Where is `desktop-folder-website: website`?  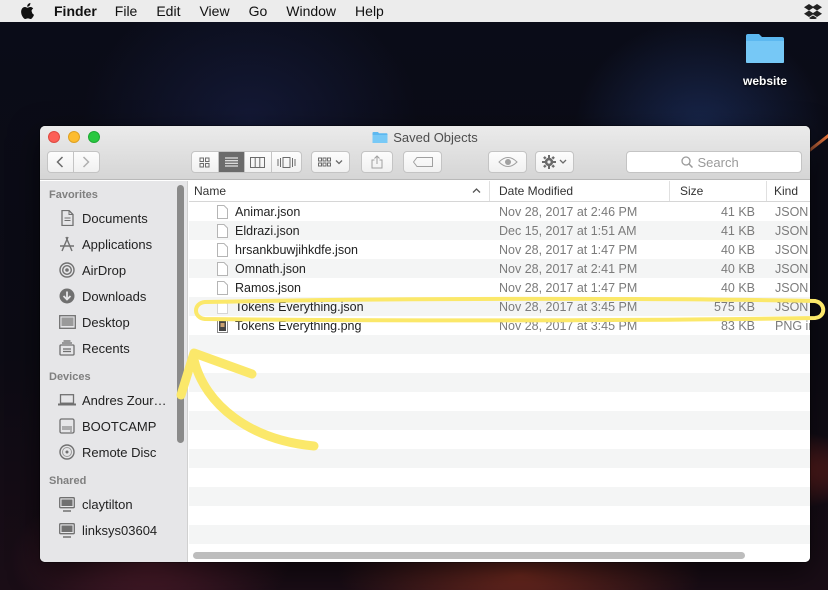 desktop-folder-website: website is located at coordinates (765, 60).